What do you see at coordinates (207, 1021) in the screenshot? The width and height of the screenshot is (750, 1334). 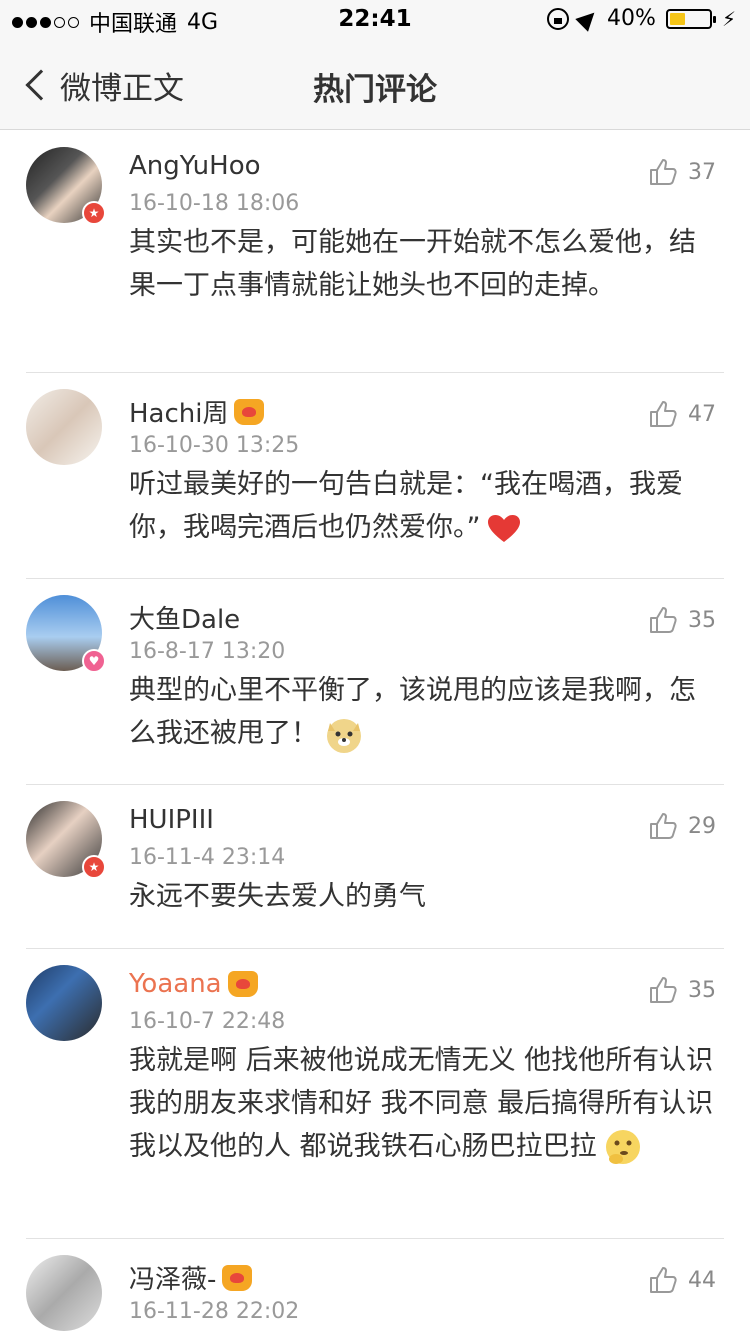 I see `comment-time: 16-10-7 22:48` at bounding box center [207, 1021].